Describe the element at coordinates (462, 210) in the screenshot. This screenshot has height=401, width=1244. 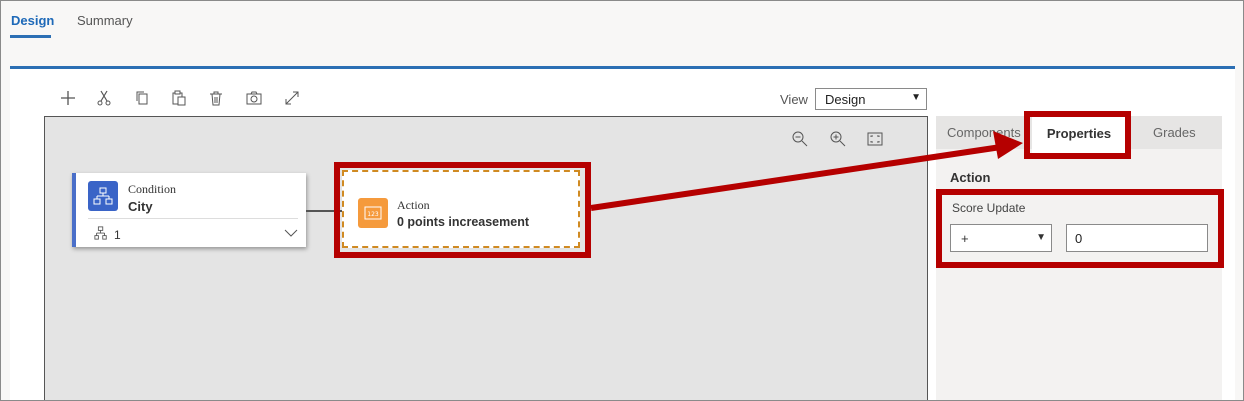
I see `action-highlight-box` at that location.